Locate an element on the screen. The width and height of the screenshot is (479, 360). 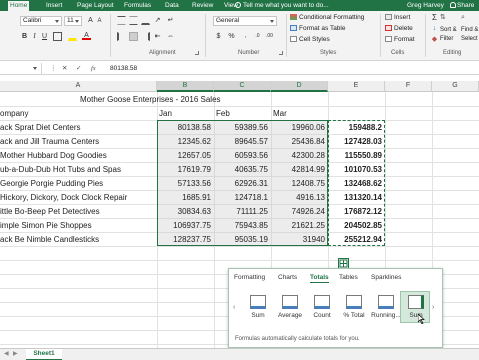
sheet-tab-sheet1: Sheet1 is located at coordinates (44, 354).